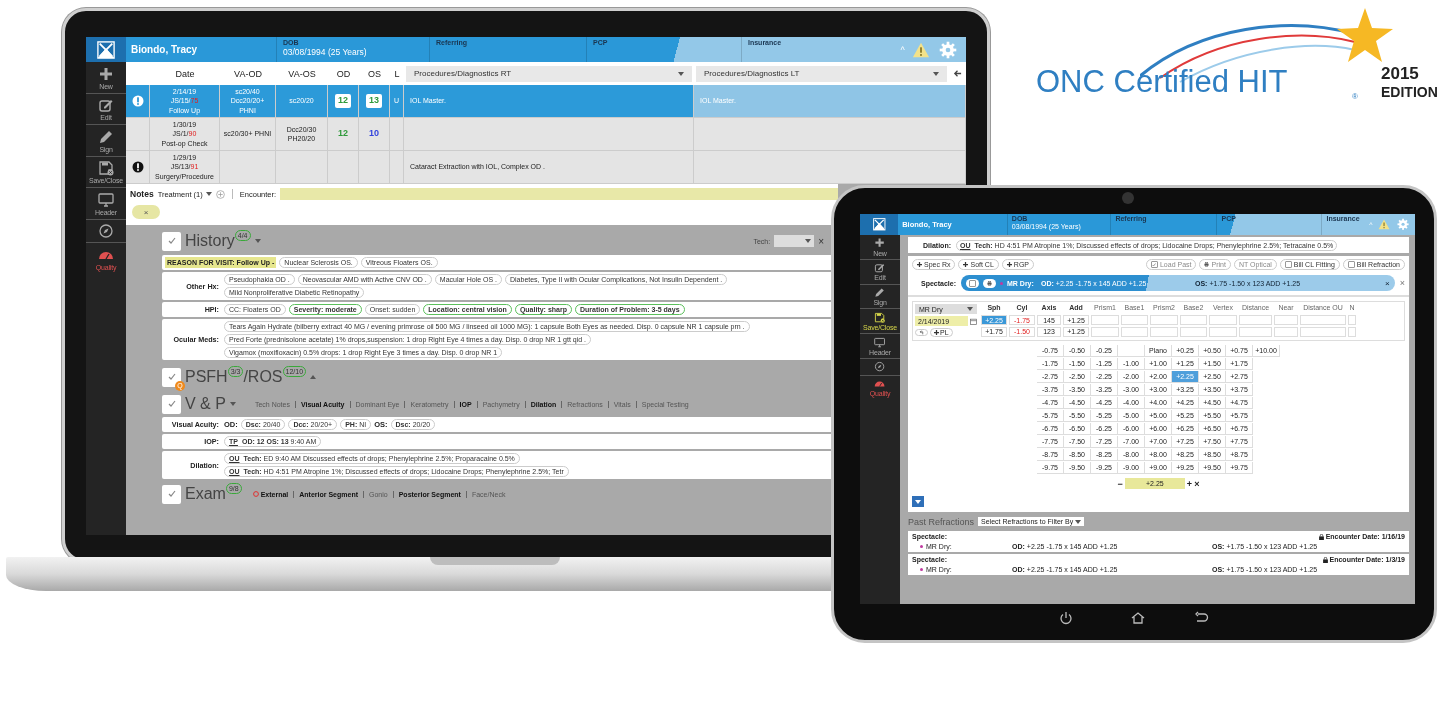 The image size is (1445, 721). I want to click on close-button: ×, so click(1387, 283).